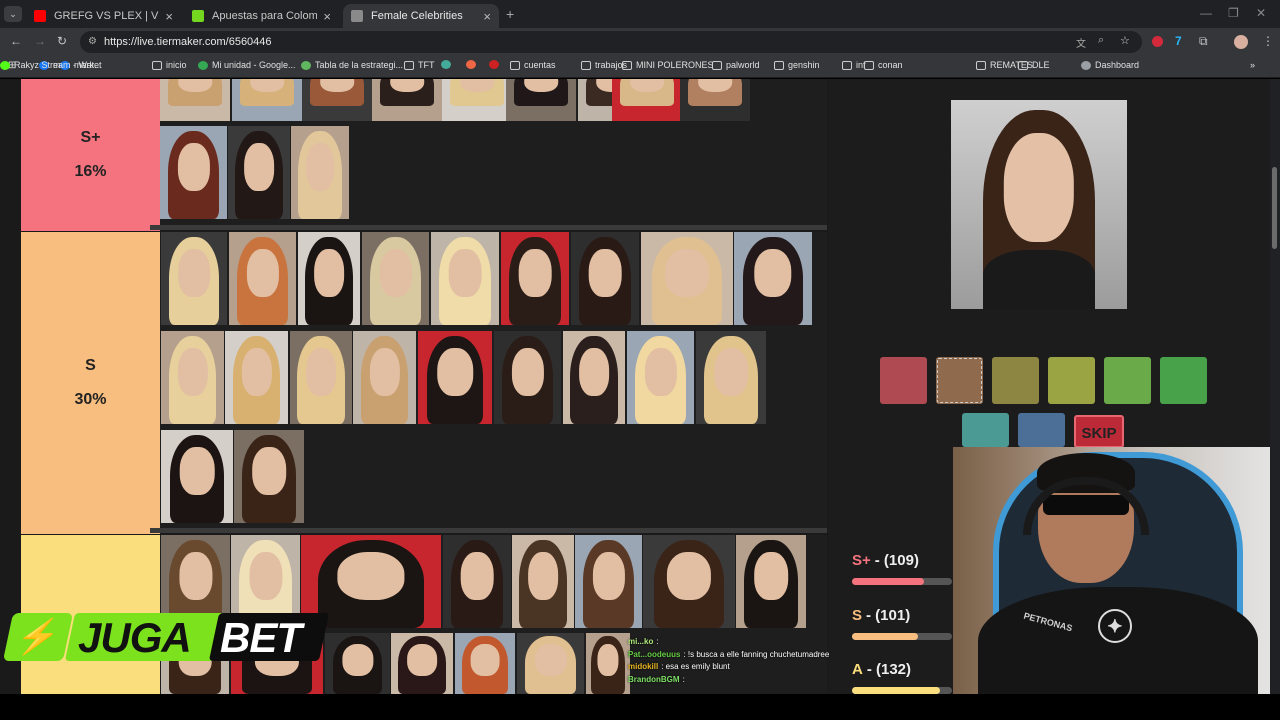 Image resolution: width=1280 pixels, height=720 pixels. I want to click on red-icon, so click(496, 64).